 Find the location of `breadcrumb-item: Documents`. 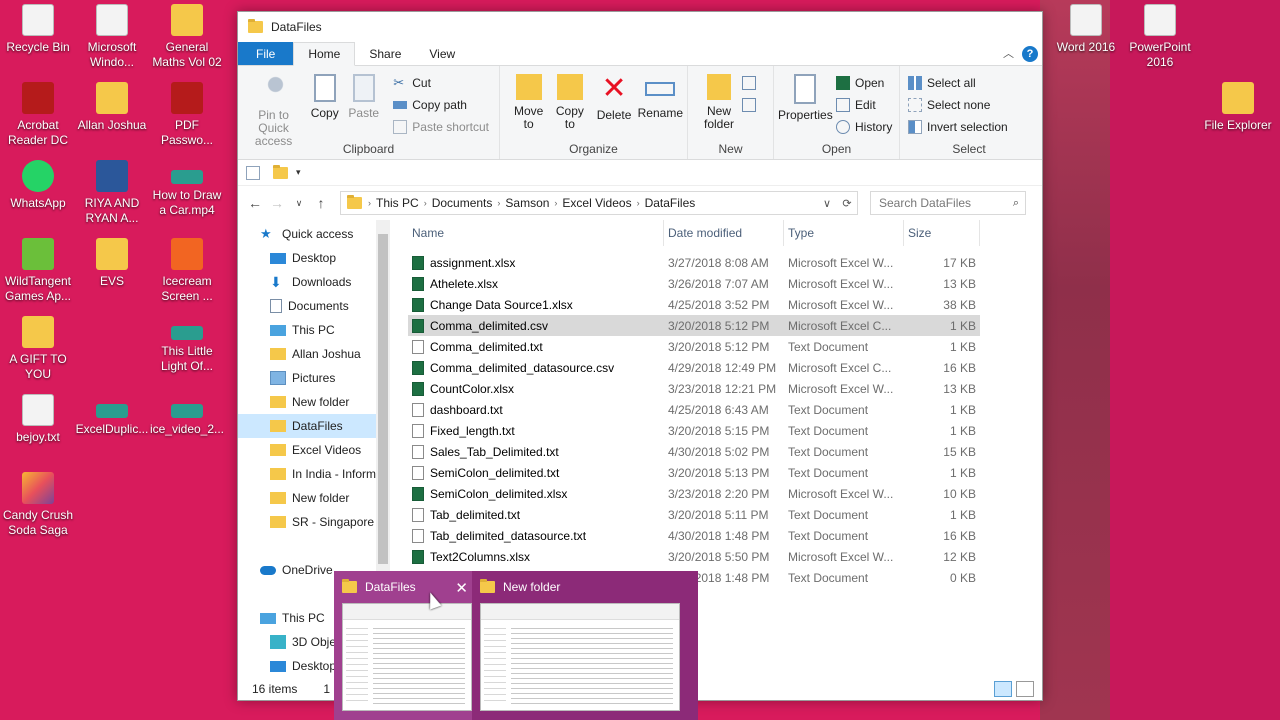

breadcrumb-item: Documents is located at coordinates (462, 203).